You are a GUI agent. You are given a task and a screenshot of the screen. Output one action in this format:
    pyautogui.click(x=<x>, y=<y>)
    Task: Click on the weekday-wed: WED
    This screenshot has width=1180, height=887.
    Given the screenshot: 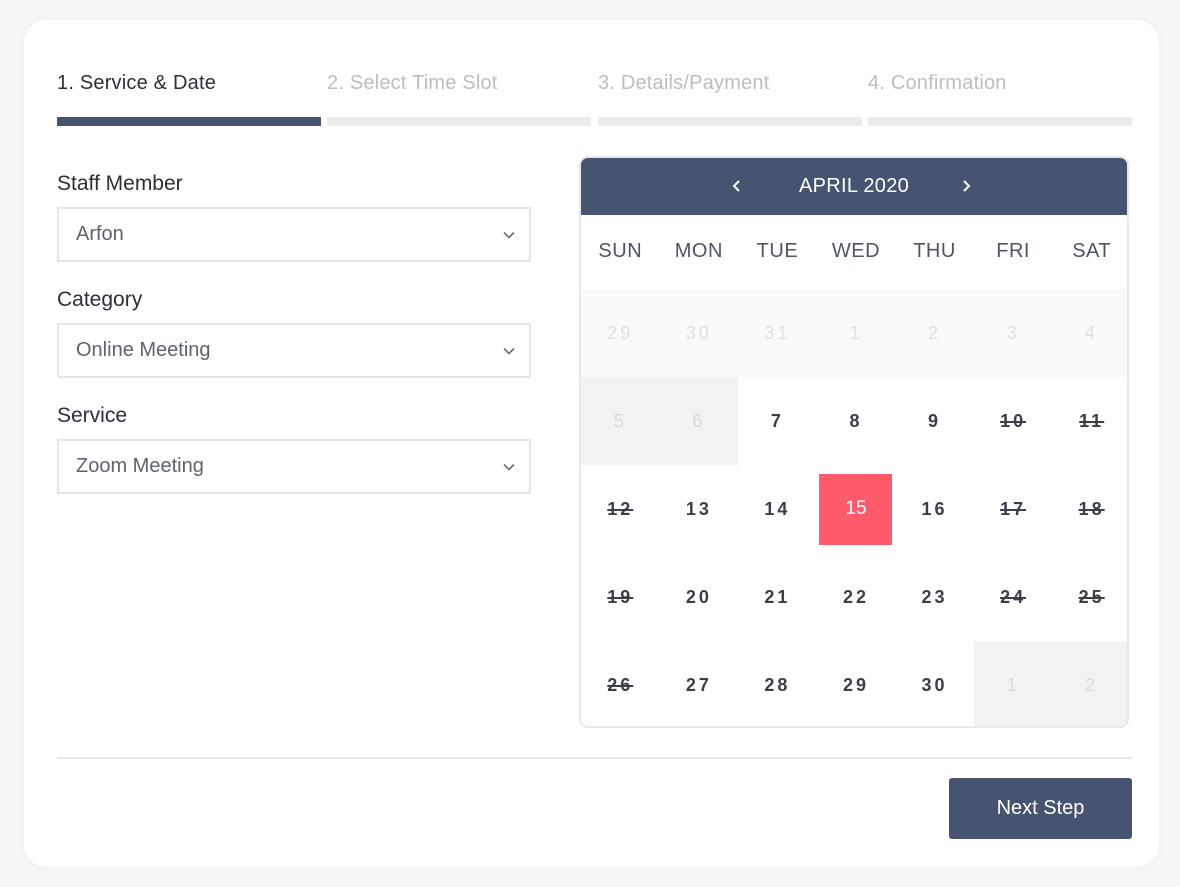 What is the action you would take?
    pyautogui.click(x=856, y=251)
    